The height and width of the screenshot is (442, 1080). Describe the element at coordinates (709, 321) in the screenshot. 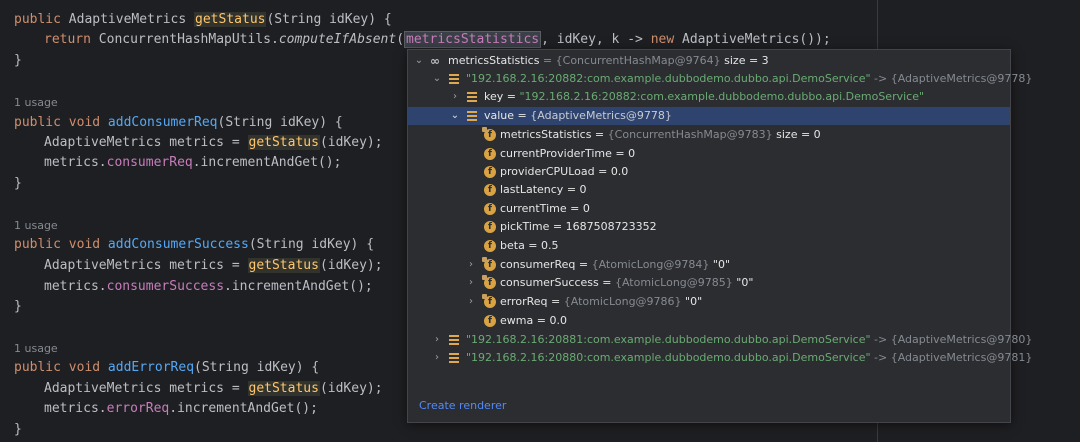

I see `tree-row-field: f ewma = 0.0` at that location.